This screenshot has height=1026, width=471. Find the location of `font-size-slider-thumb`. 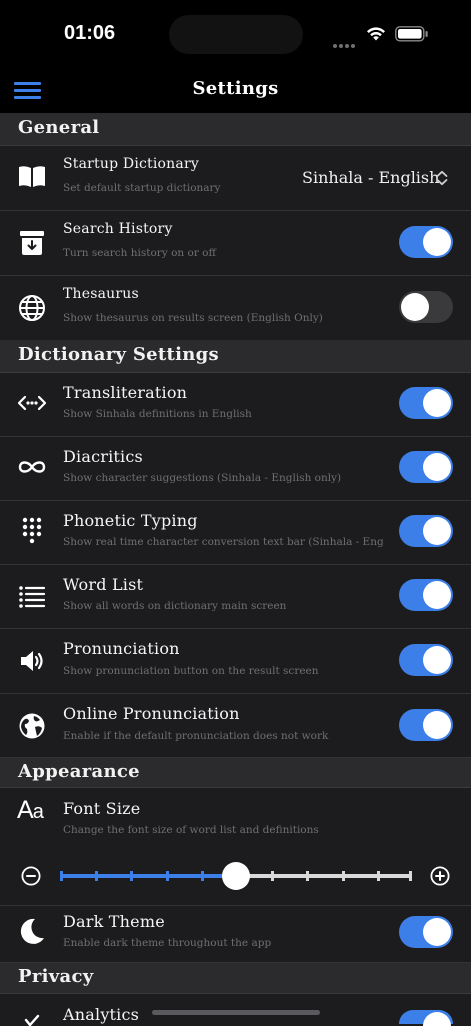

font-size-slider-thumb is located at coordinates (236, 876).